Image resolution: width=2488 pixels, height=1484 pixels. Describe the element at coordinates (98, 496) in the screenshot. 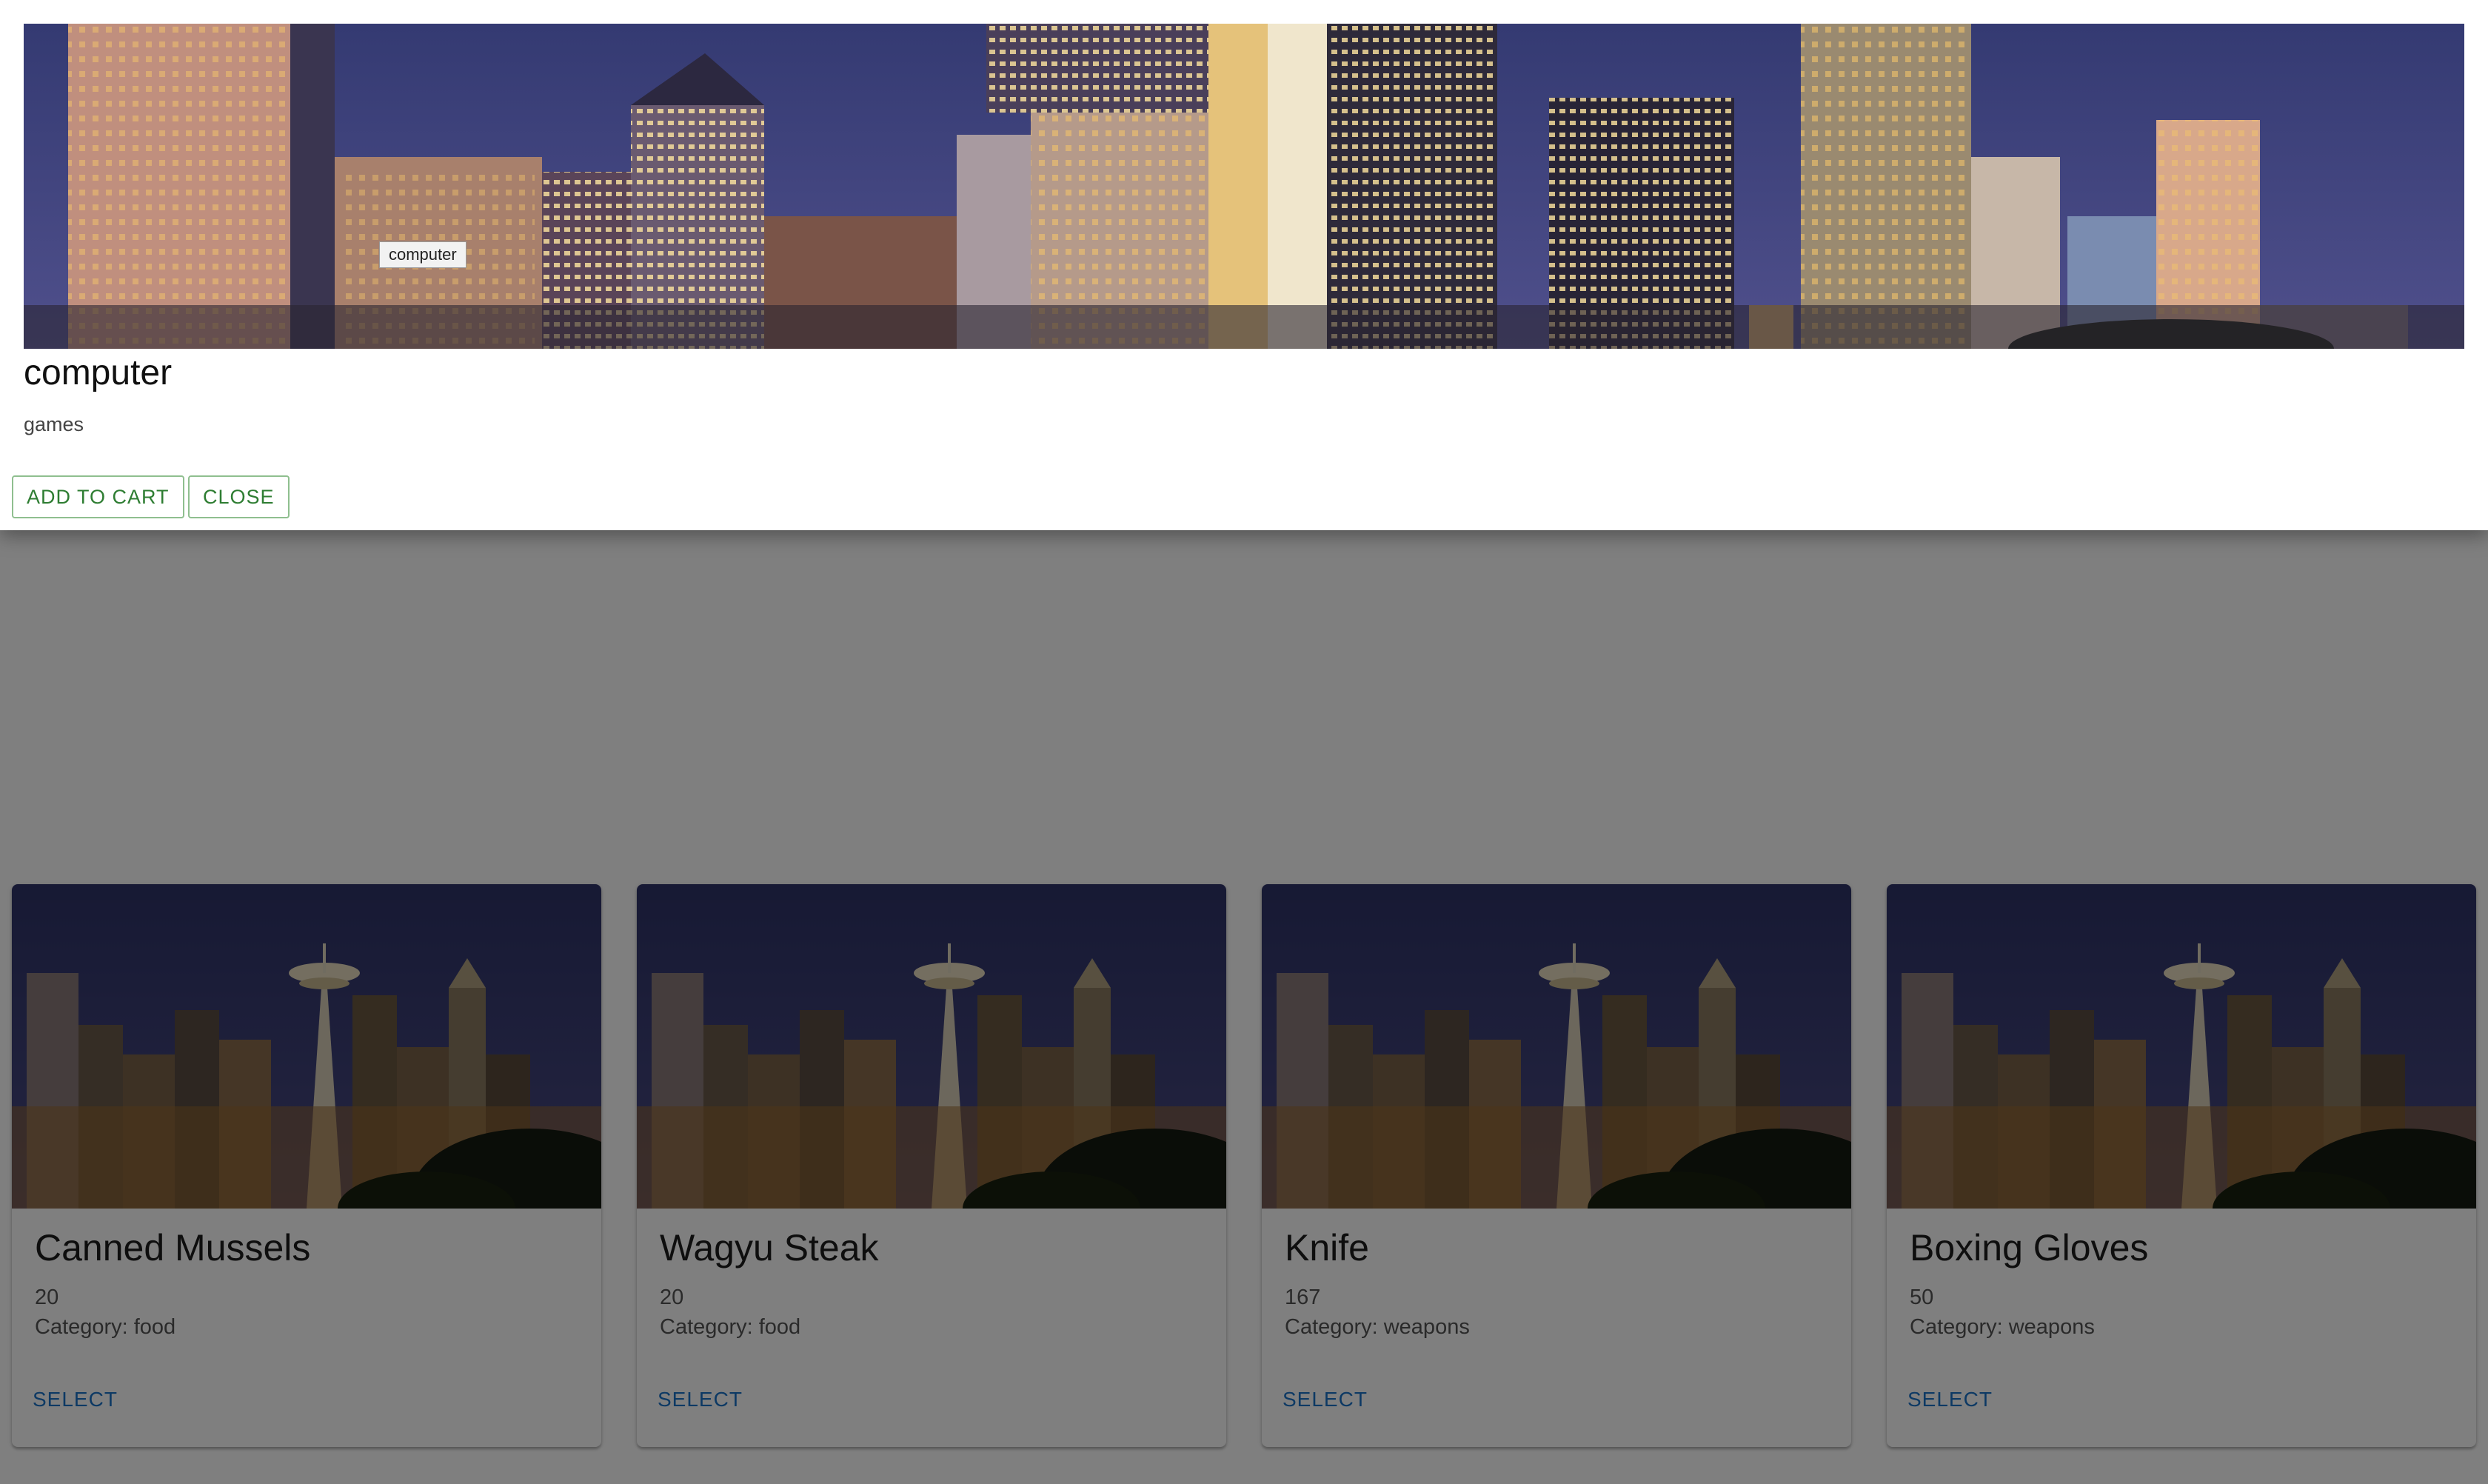

I see `add-to-cart-button: ADD TO CART` at that location.